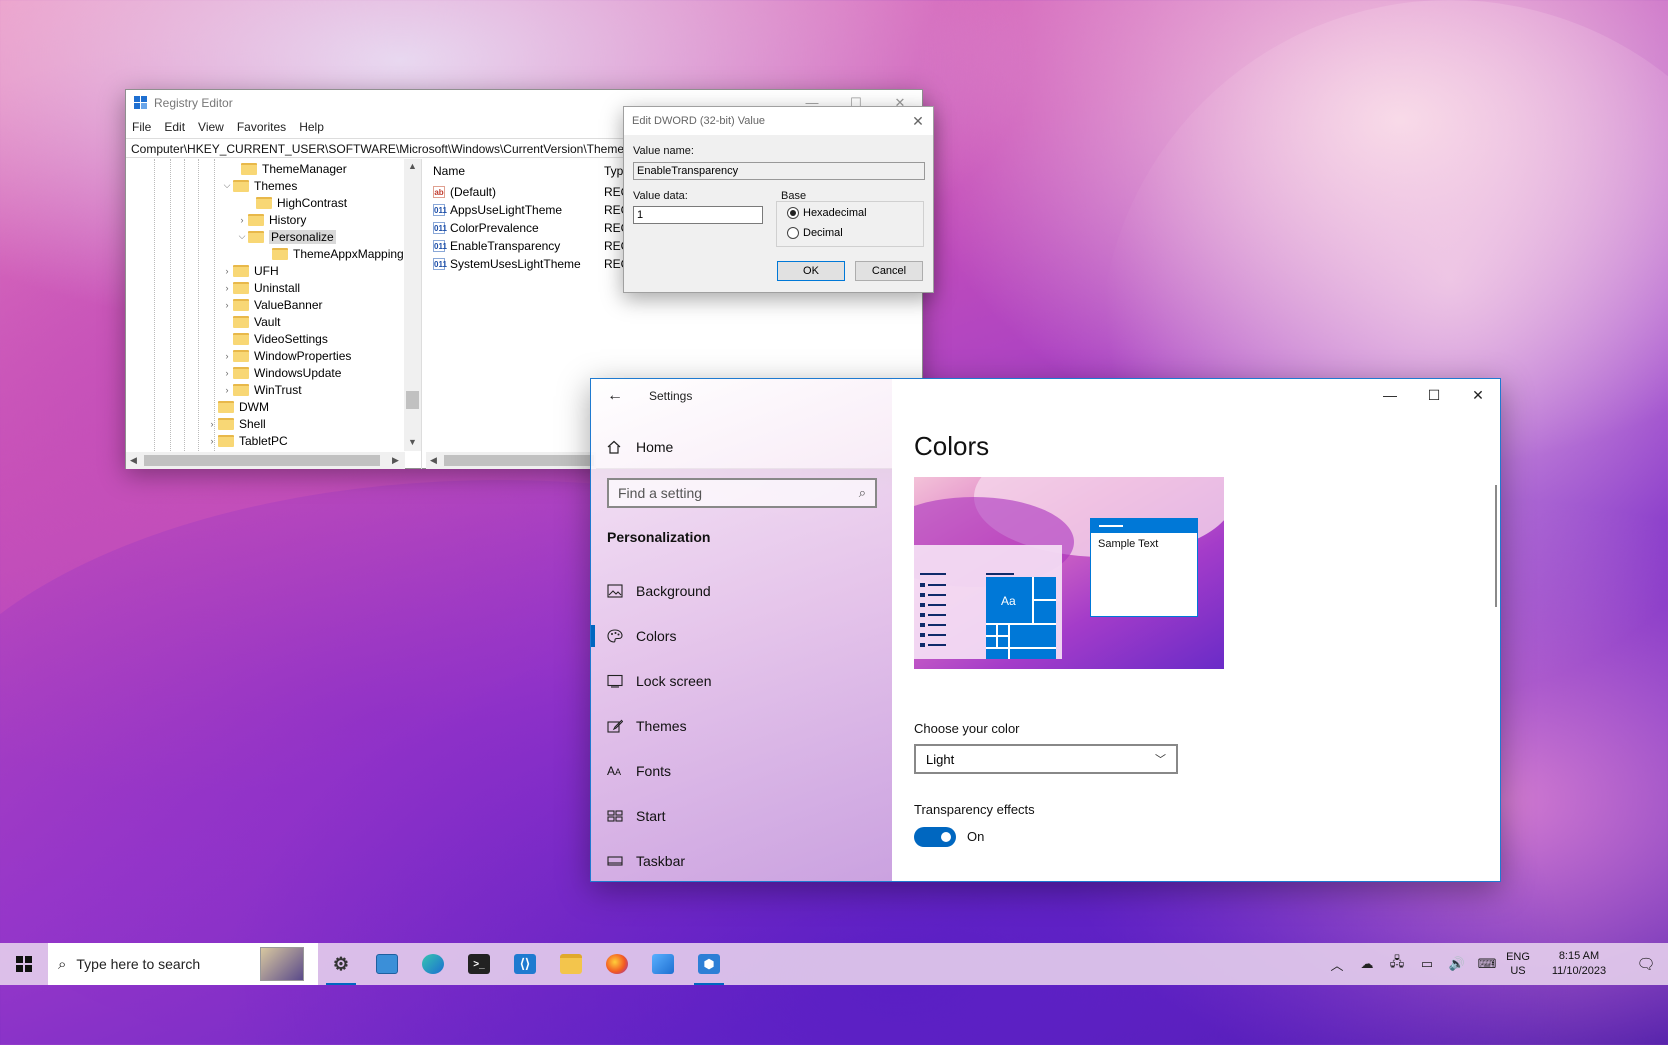  Describe the element at coordinates (387, 964) in the screenshot. I see `control-panel-icon` at that location.